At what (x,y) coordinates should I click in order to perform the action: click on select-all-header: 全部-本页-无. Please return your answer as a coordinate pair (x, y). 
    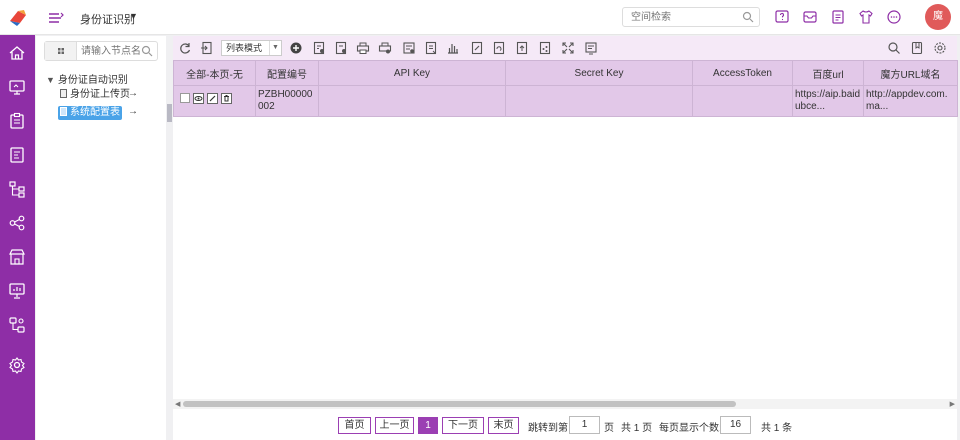
    Looking at the image, I should click on (214, 73).